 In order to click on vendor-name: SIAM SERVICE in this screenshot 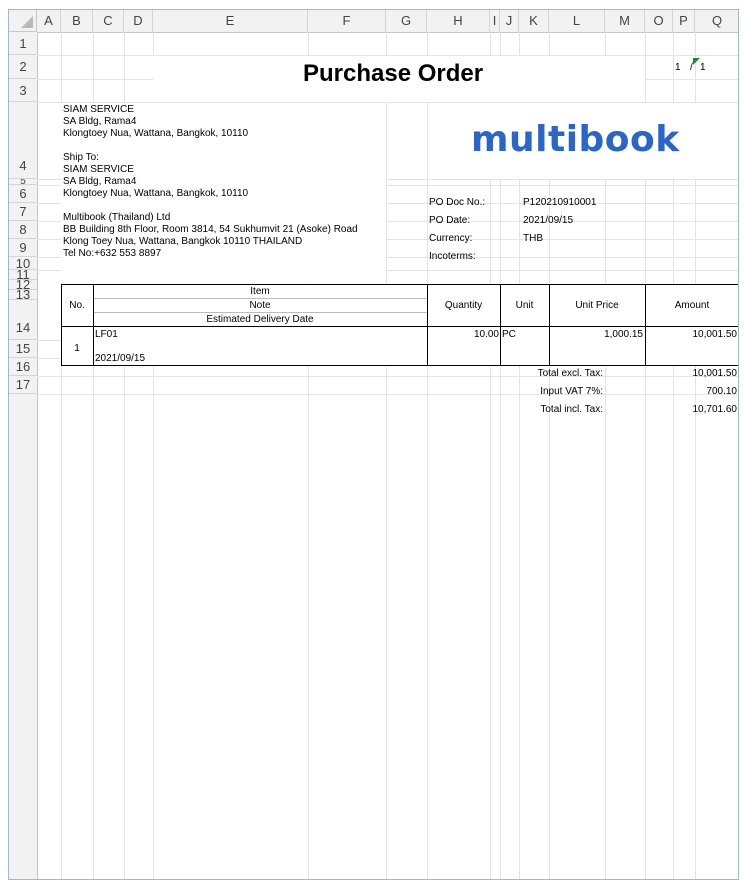, I will do `click(98, 109)`.